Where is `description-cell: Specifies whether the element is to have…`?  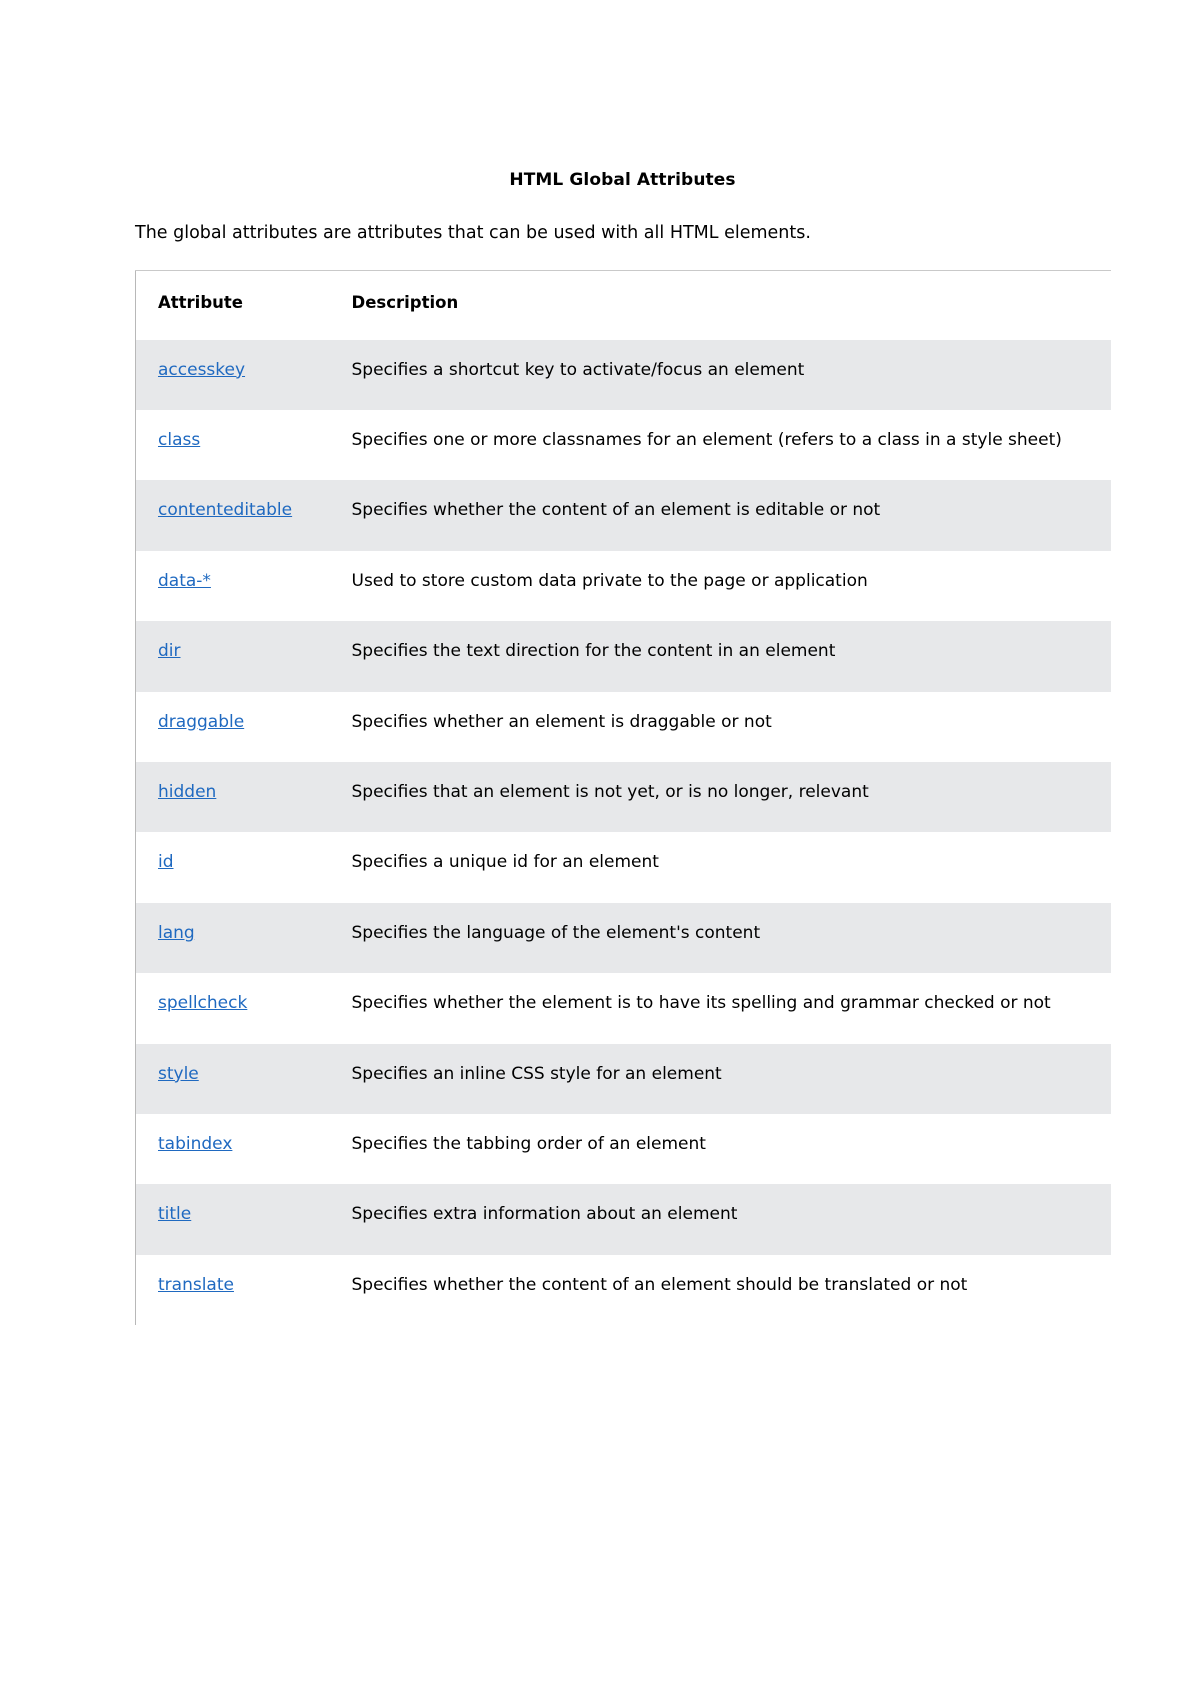 description-cell: Specifies whether the element is to have… is located at coordinates (720, 1008).